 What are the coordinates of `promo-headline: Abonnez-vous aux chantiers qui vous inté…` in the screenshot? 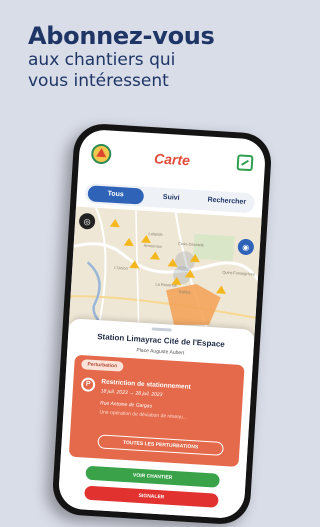 It's located at (143, 57).